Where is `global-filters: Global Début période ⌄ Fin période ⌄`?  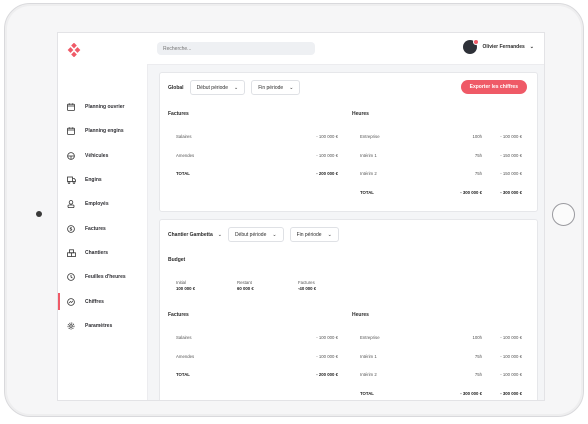 global-filters: Global Début période ⌄ Fin période ⌄ is located at coordinates (234, 87).